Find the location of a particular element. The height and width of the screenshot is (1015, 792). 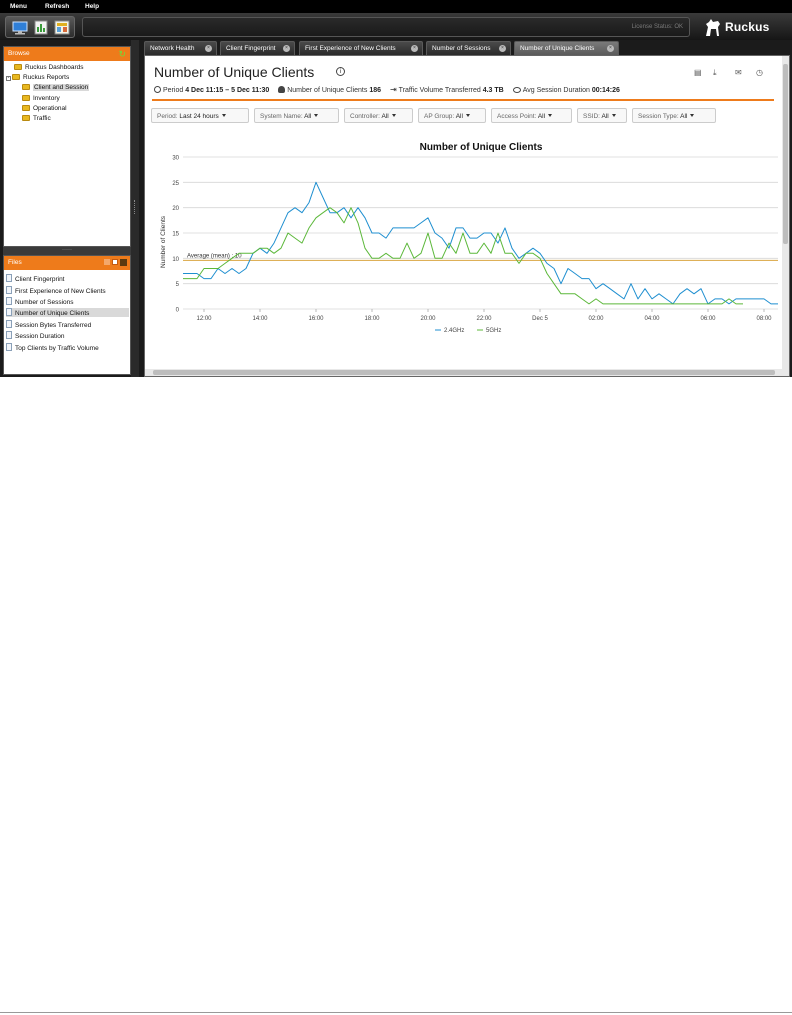

file-item-first-experience: First Experience of New Clients is located at coordinates (56, 290).